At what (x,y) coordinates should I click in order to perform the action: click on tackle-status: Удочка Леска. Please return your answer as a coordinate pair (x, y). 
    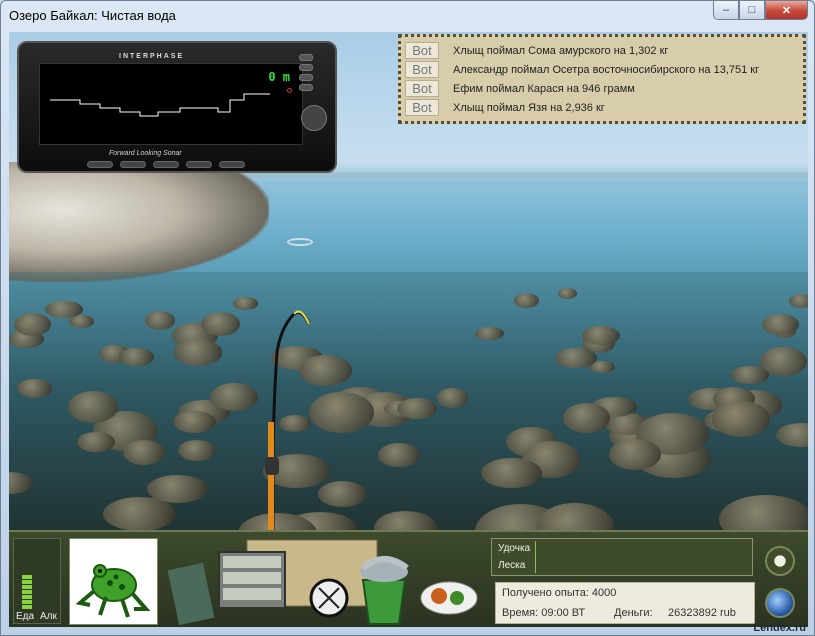
    Looking at the image, I should click on (622, 557).